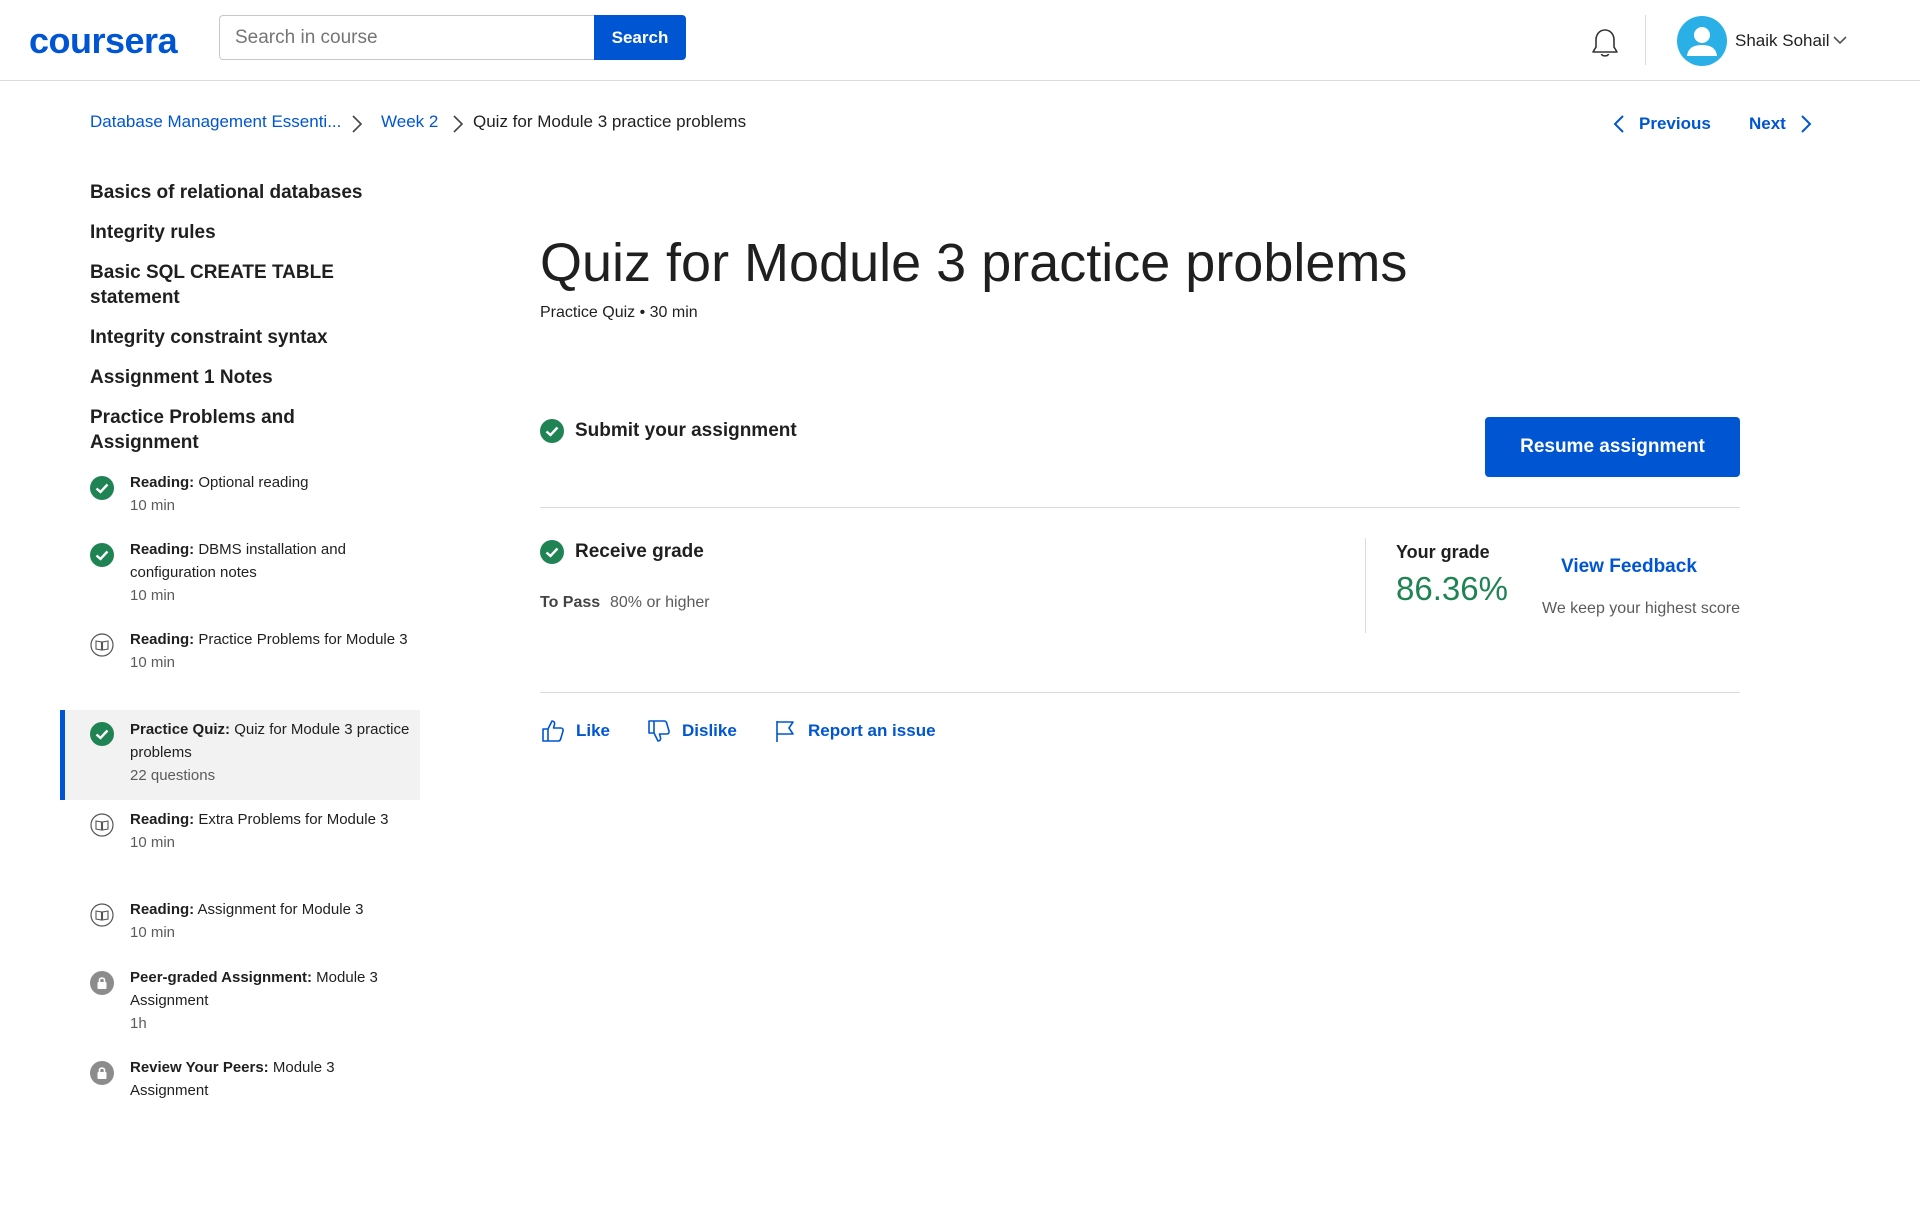 The height and width of the screenshot is (1215, 1920). Describe the element at coordinates (785, 731) in the screenshot. I see `flag-icon` at that location.